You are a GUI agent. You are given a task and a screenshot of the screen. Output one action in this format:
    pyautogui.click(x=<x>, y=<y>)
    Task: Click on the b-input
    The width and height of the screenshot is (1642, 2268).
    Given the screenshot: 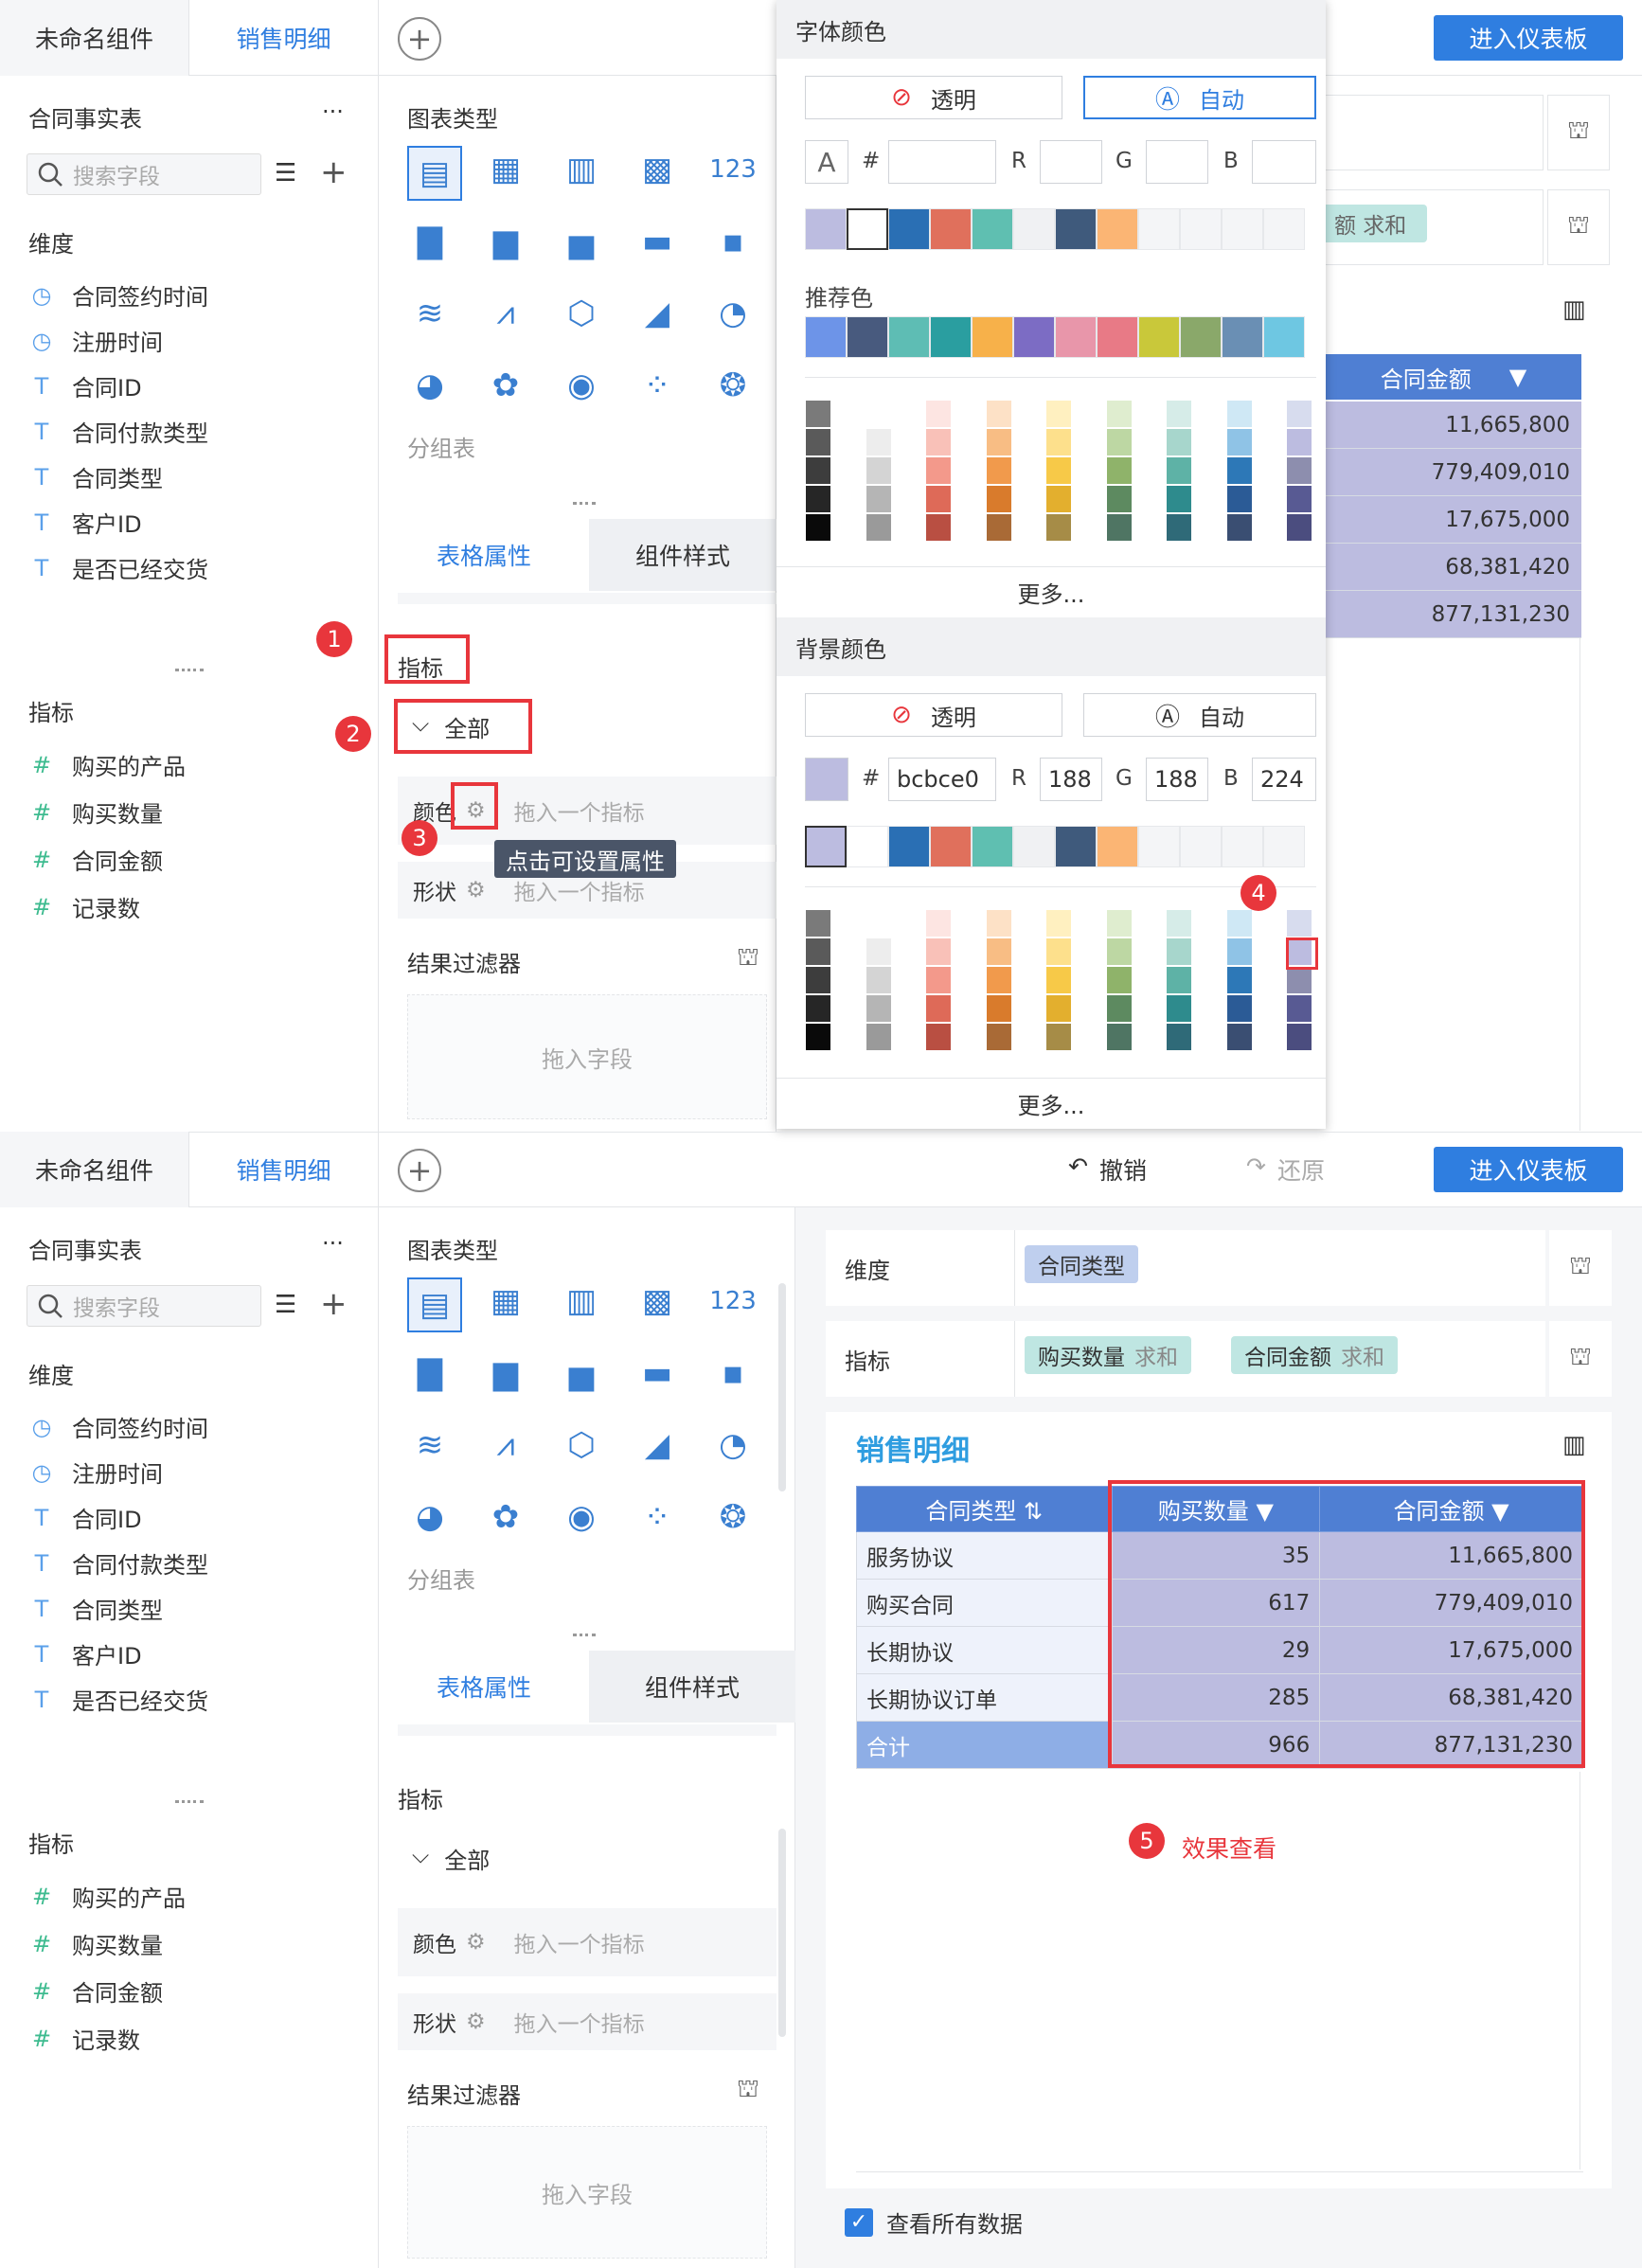 What is the action you would take?
    pyautogui.click(x=1284, y=162)
    